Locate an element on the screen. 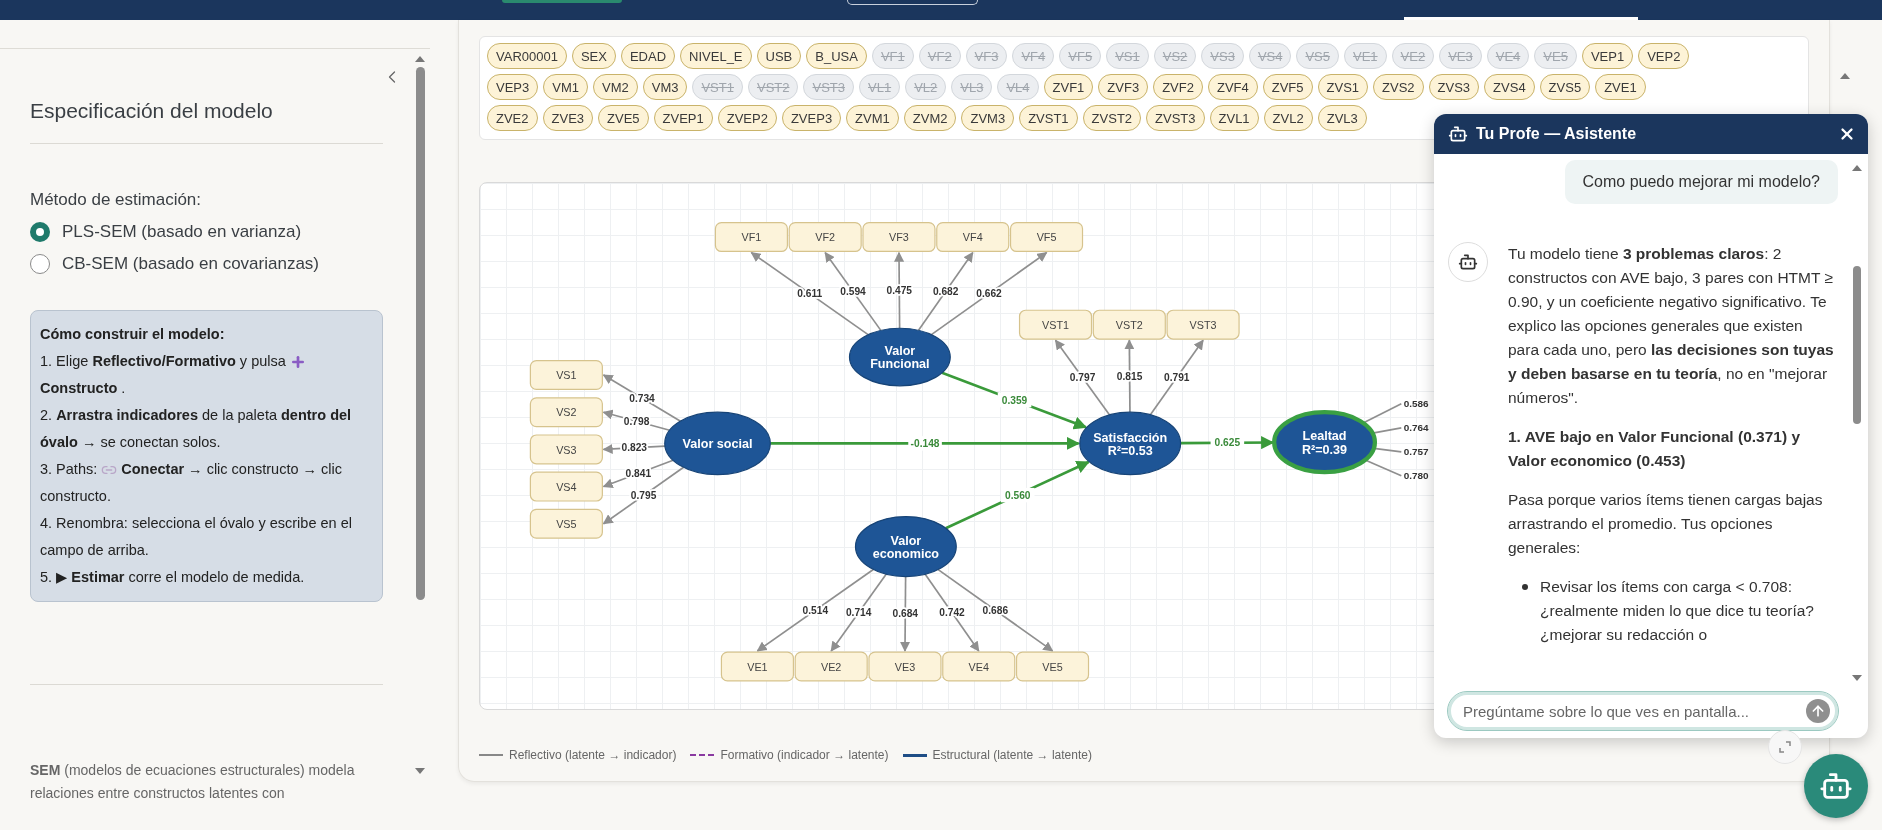  close-button is located at coordinates (1847, 134).